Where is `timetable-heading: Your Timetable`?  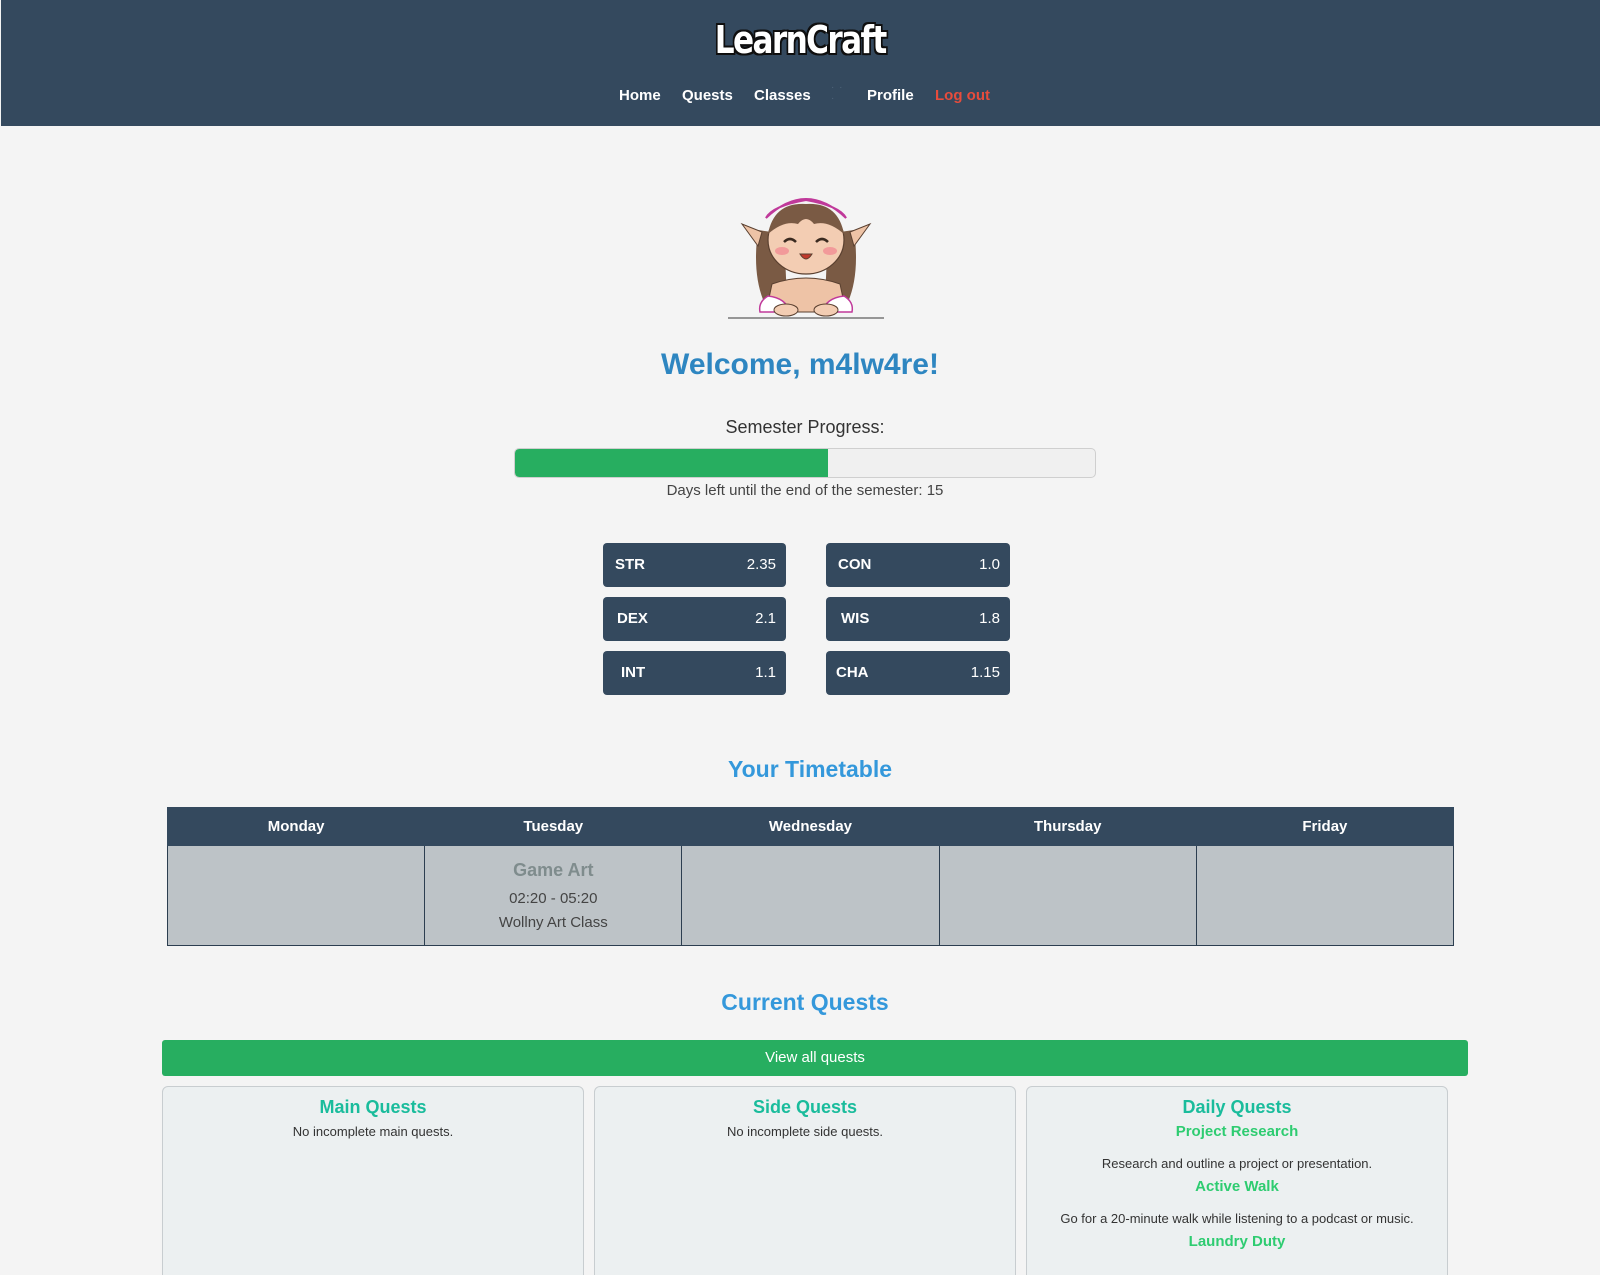
timetable-heading: Your Timetable is located at coordinates (810, 769).